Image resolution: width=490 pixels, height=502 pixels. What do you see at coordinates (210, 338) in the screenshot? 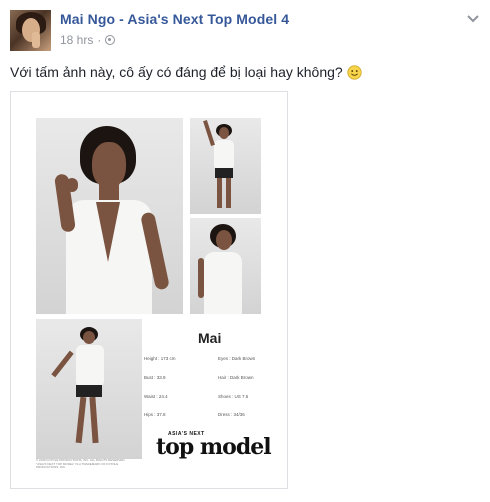
I see `model-name: Mai` at bounding box center [210, 338].